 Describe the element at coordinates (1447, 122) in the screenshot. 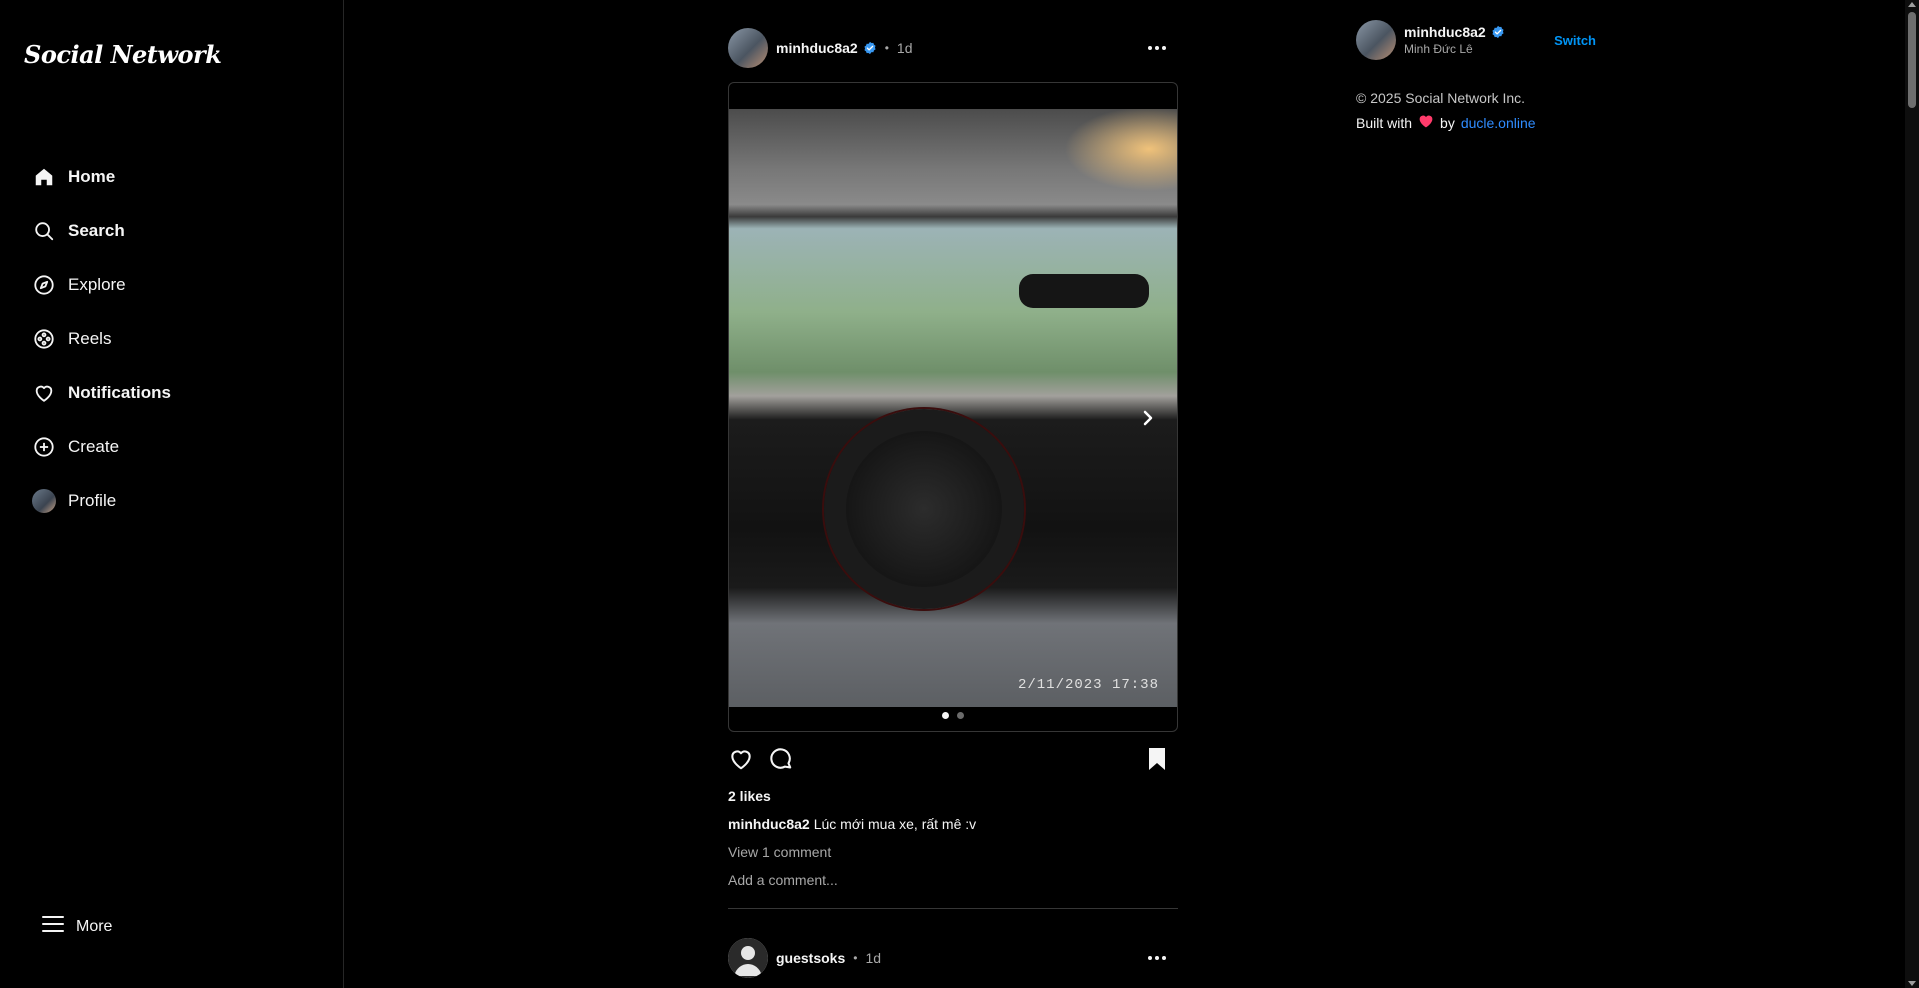

I see `by-text: by` at that location.